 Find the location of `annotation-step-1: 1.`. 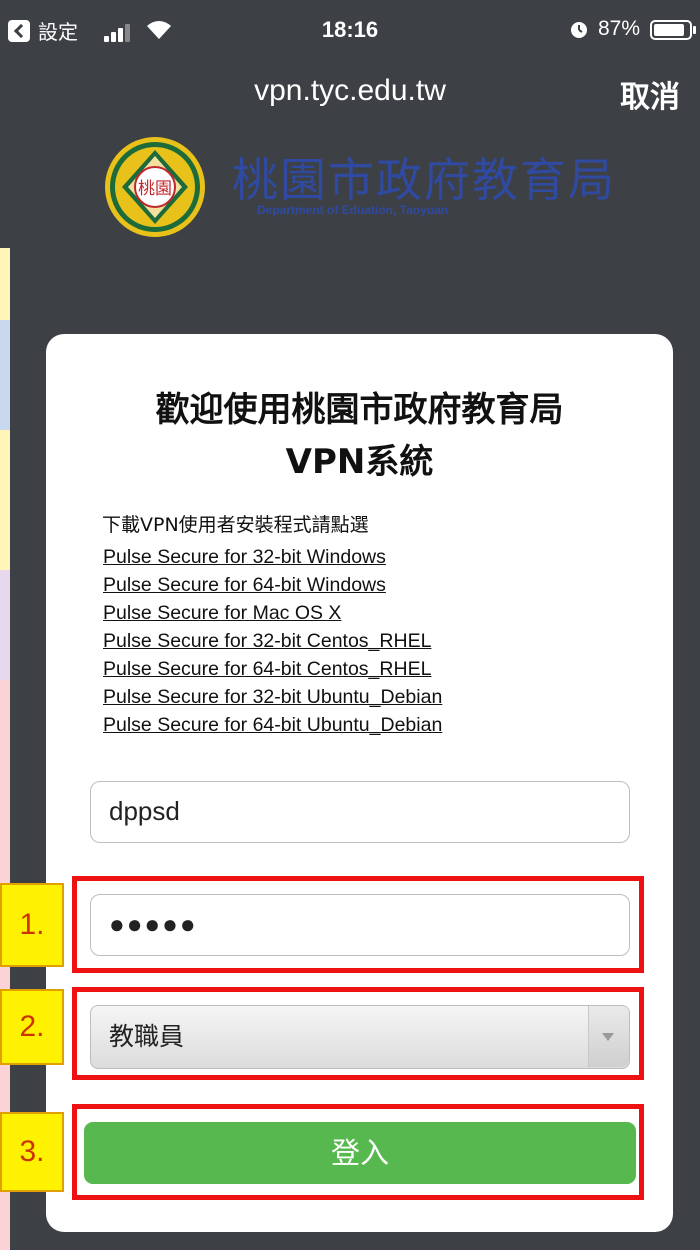

annotation-step-1: 1. is located at coordinates (32, 925).